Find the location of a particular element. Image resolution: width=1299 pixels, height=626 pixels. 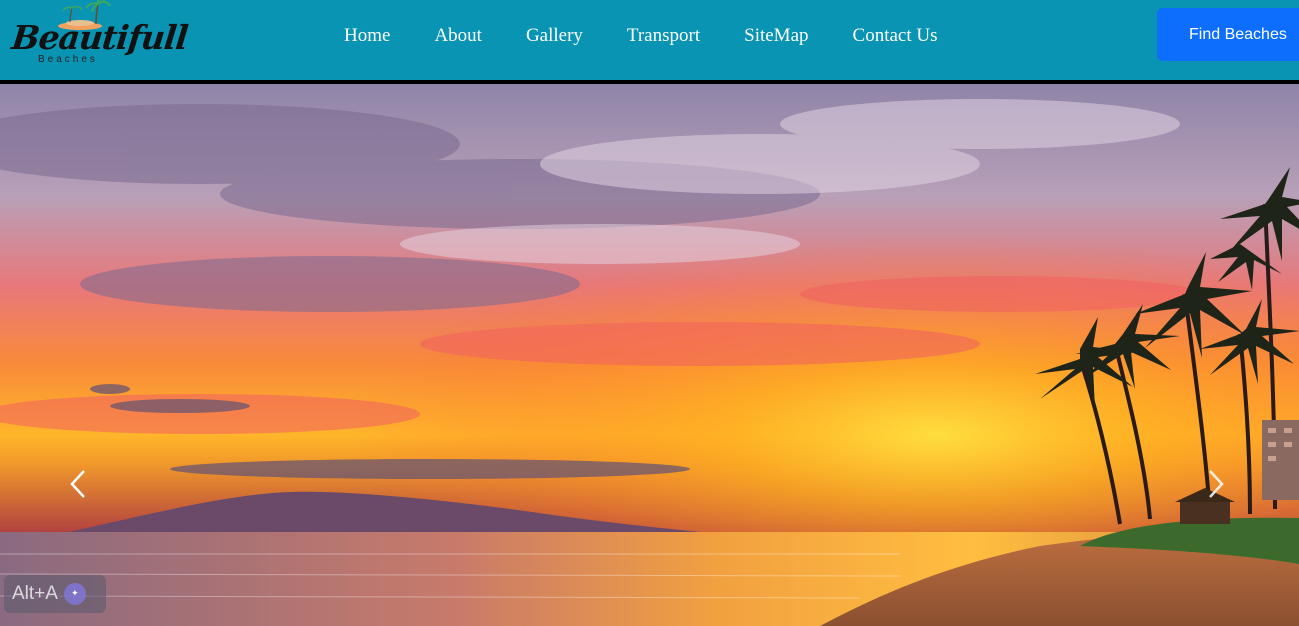

logo-wordmark: Beautifull is located at coordinates (99, 37).